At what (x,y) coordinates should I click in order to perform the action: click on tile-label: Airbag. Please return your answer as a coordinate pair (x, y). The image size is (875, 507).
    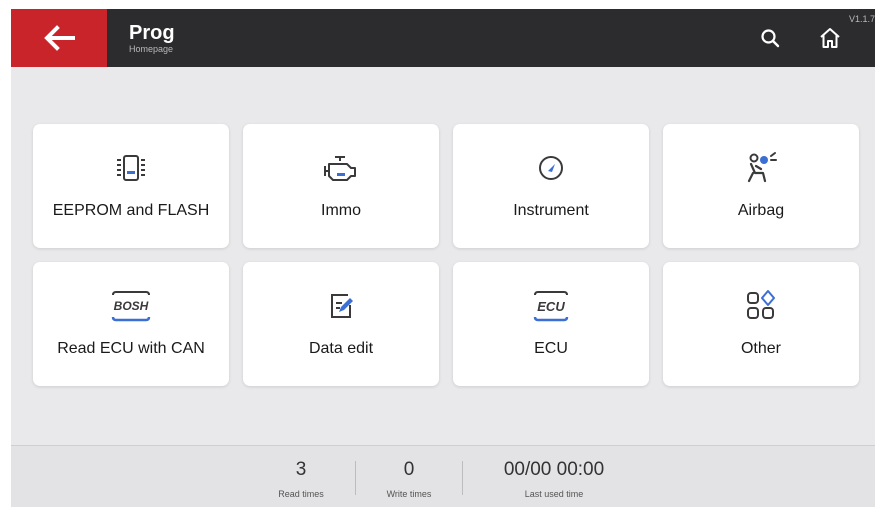
    Looking at the image, I should click on (761, 210).